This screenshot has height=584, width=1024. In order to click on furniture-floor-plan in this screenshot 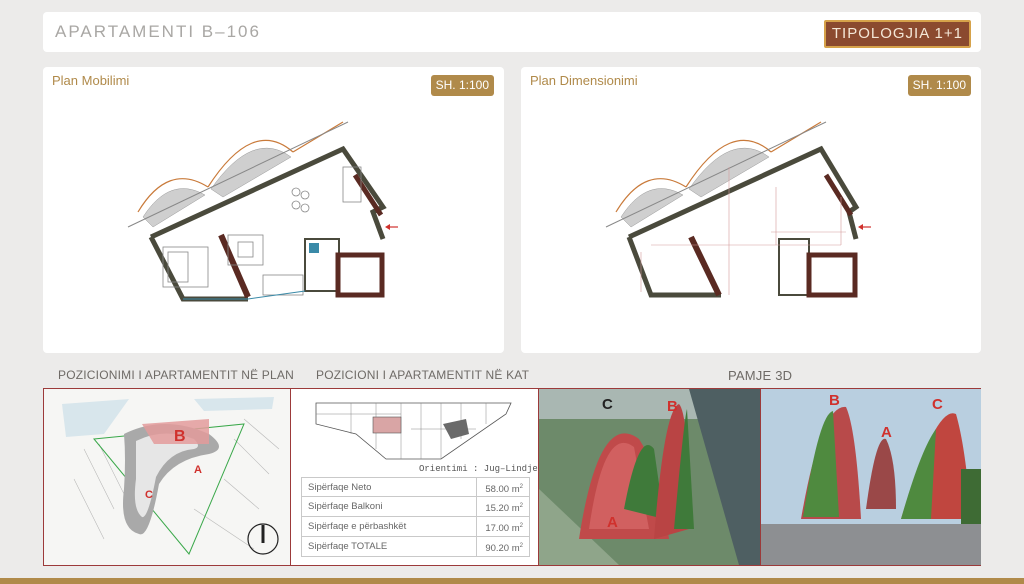, I will do `click(262, 211)`.